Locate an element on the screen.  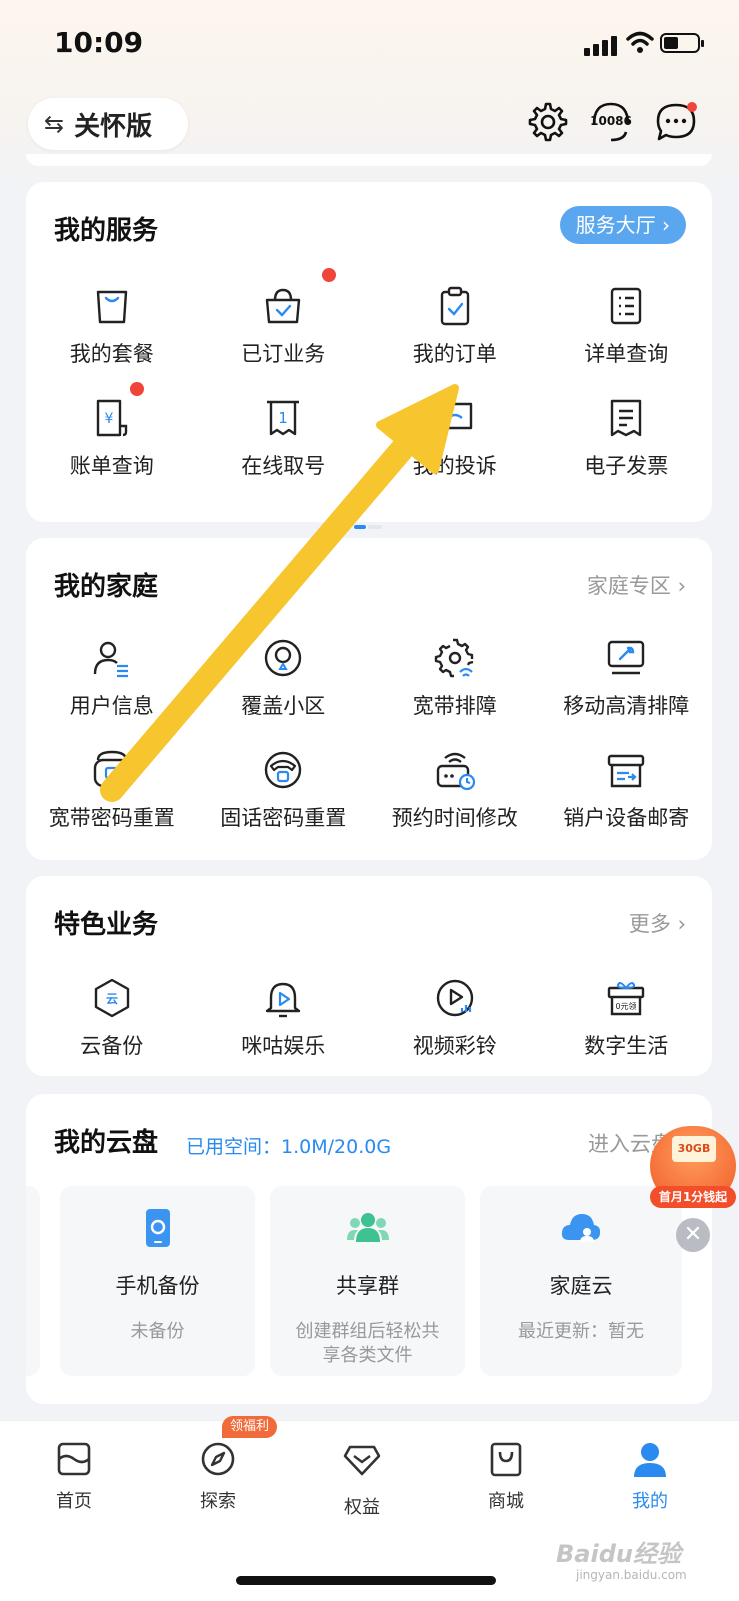
more-link: 更多 › is located at coordinates (657, 923).